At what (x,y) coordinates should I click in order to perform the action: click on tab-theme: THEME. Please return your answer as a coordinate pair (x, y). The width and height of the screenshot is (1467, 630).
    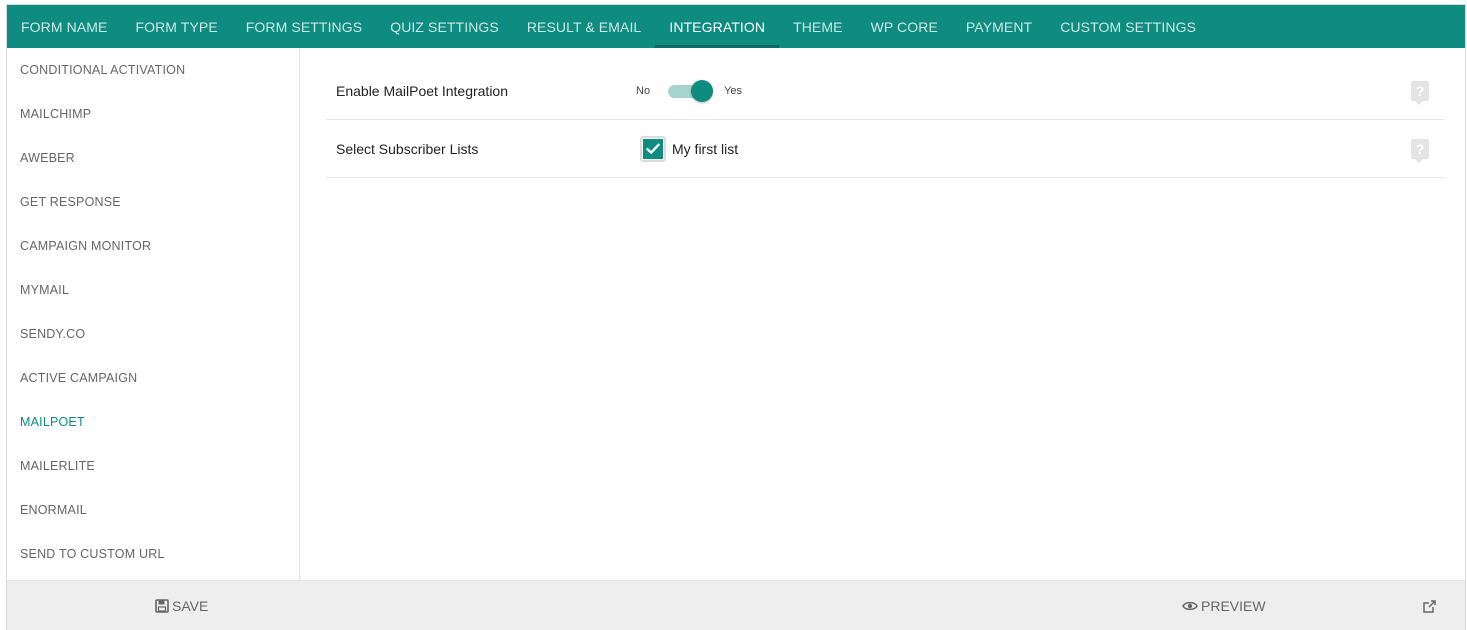
    Looking at the image, I should click on (818, 26).